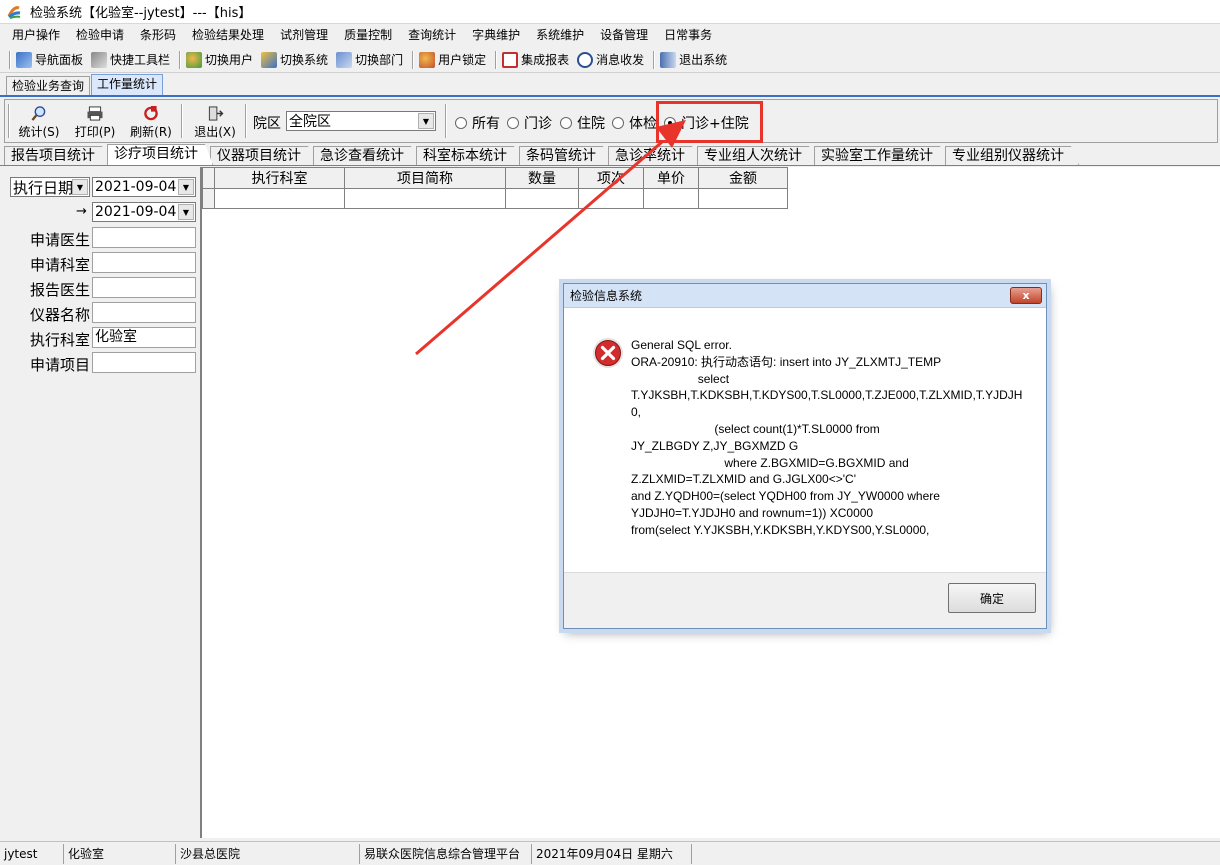 This screenshot has height=865, width=1220. I want to click on switch-system-button: 切换系统, so click(296, 60).